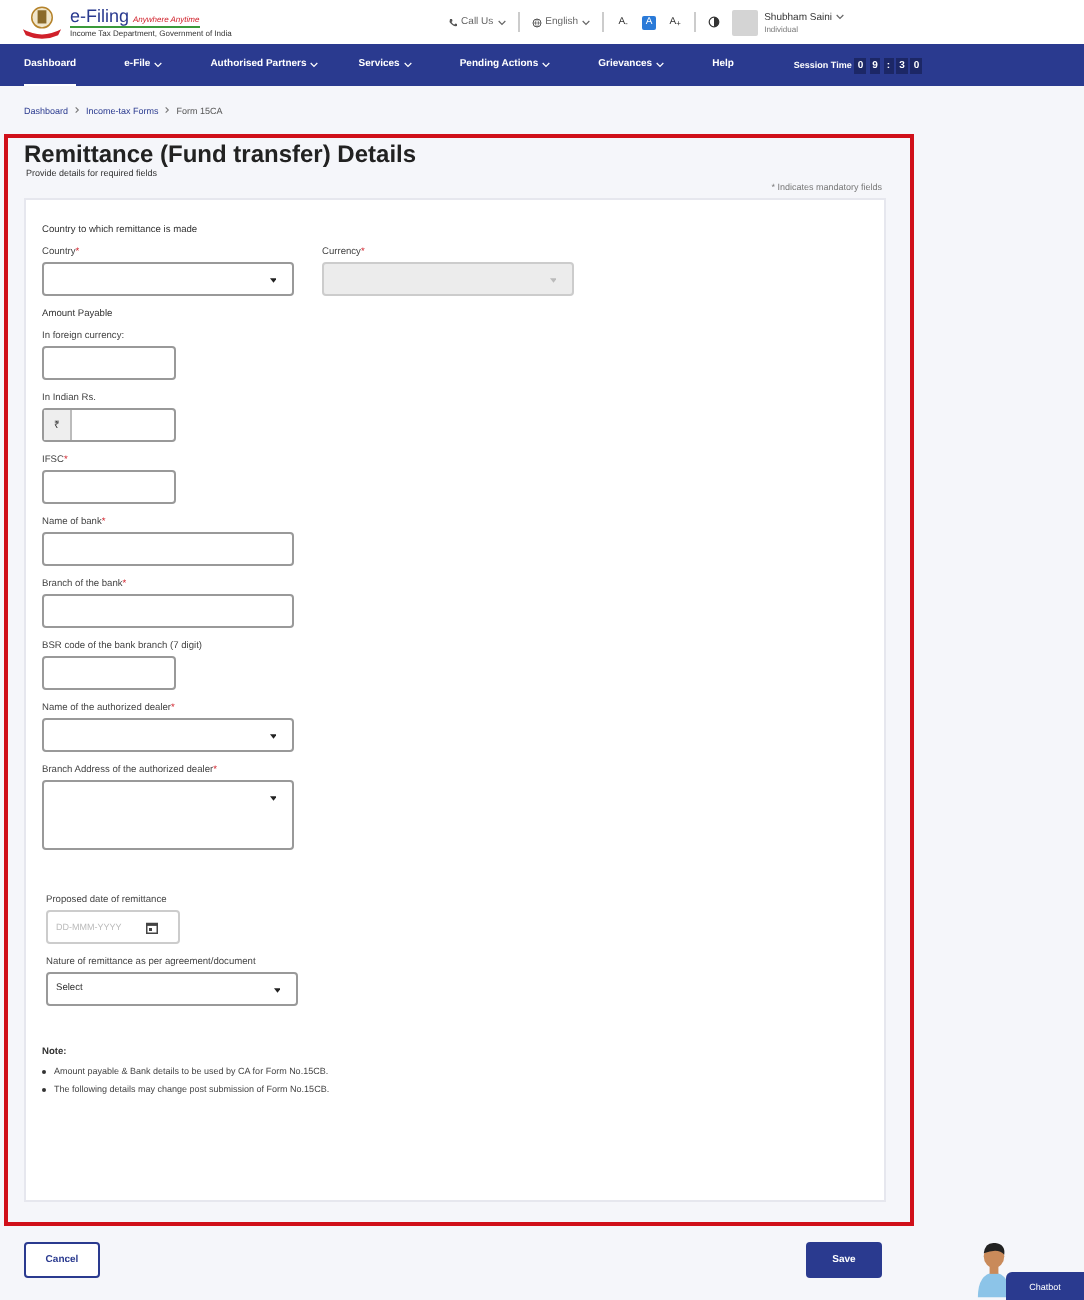 This screenshot has width=1084, height=1300. Describe the element at coordinates (100, 16) in the screenshot. I see `logo-title: e-Filing` at that location.